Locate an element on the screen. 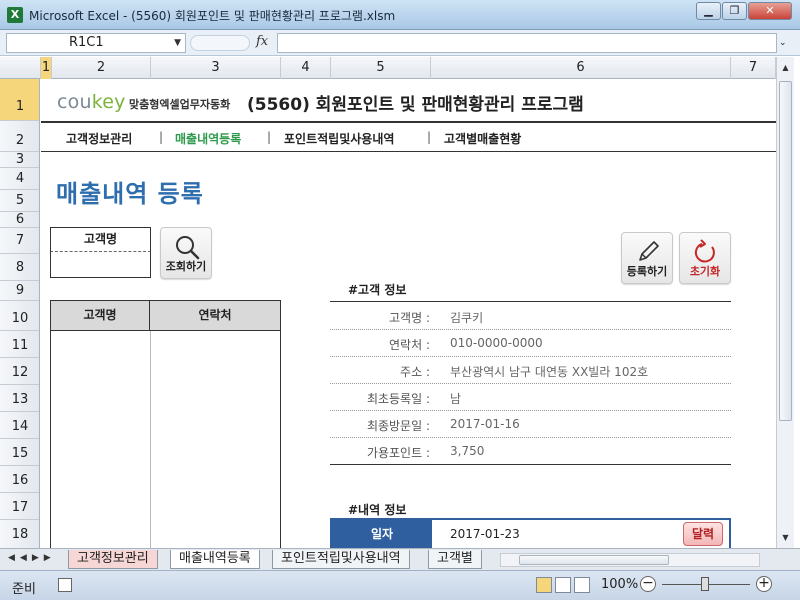  reset-button: 초기화 is located at coordinates (705, 258).